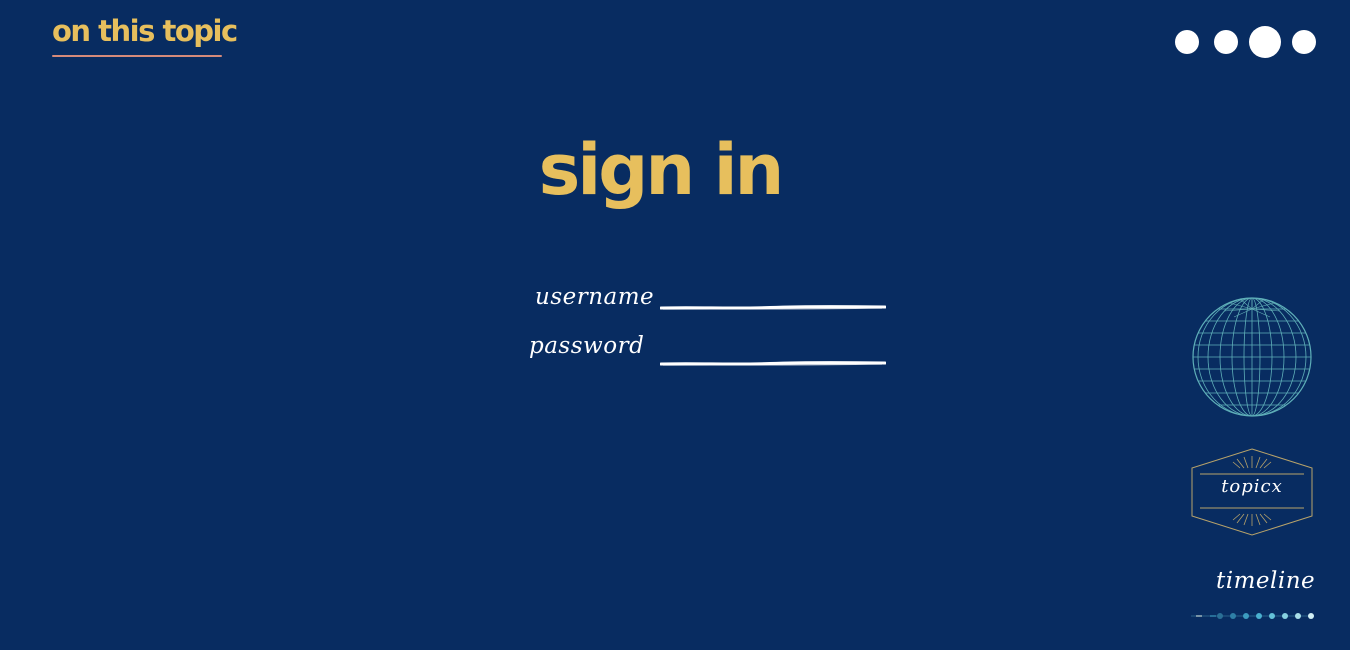 The image size is (1350, 650). Describe the element at coordinates (661, 170) in the screenshot. I see `page-title: sign in` at that location.